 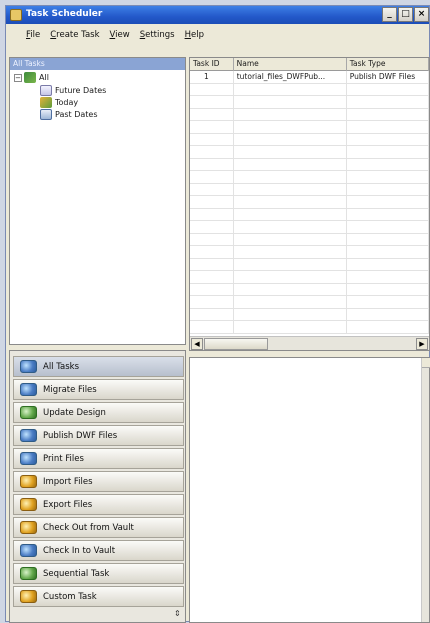 I want to click on nav-sequential-task: Sequential Task, so click(x=98, y=573).